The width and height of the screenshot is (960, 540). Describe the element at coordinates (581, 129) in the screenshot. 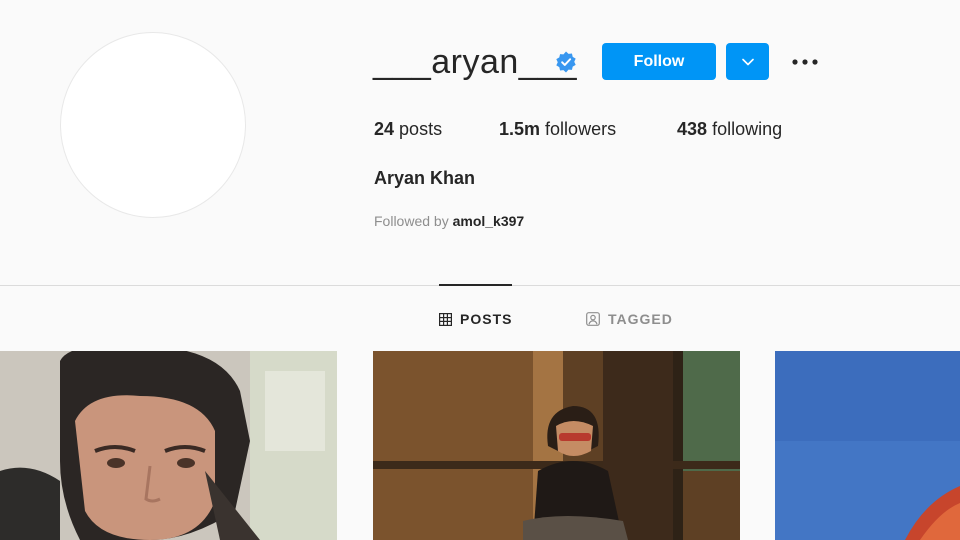

I see `followers-label: followers` at that location.